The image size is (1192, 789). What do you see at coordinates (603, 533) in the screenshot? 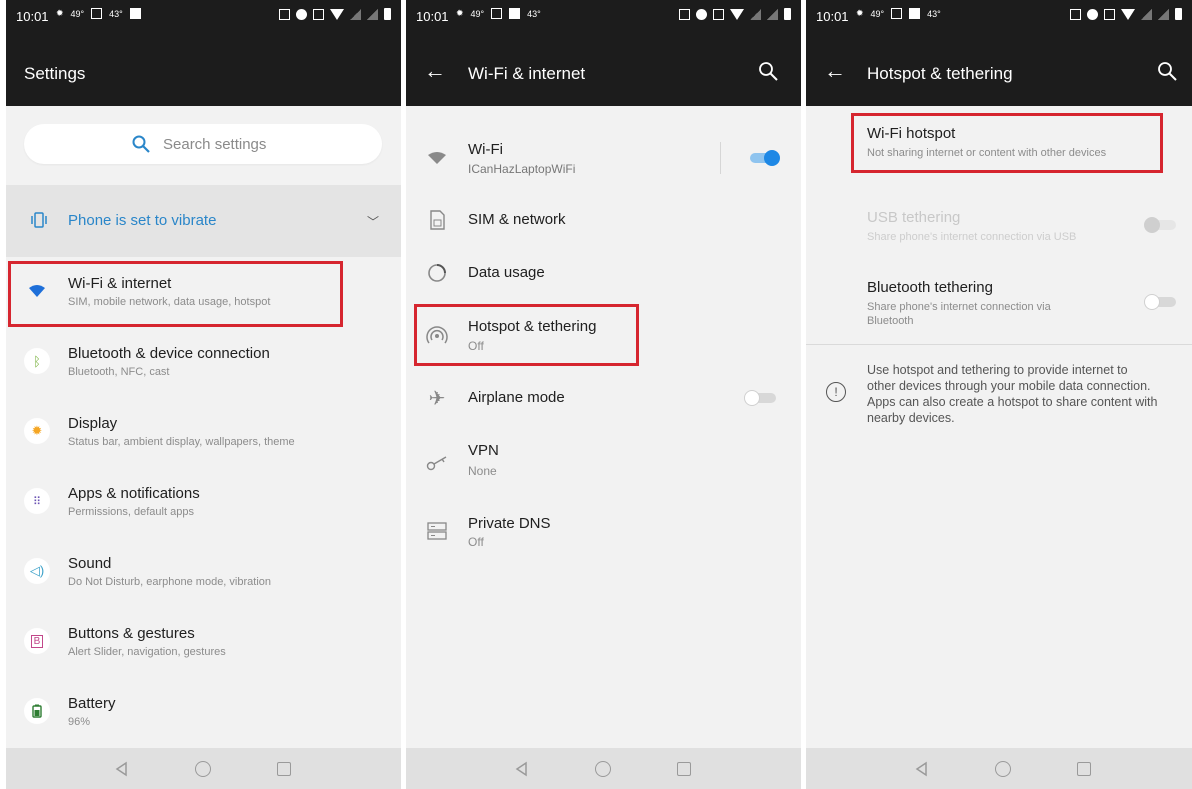
I see `private-dns-item: Private DNS Off` at bounding box center [603, 533].